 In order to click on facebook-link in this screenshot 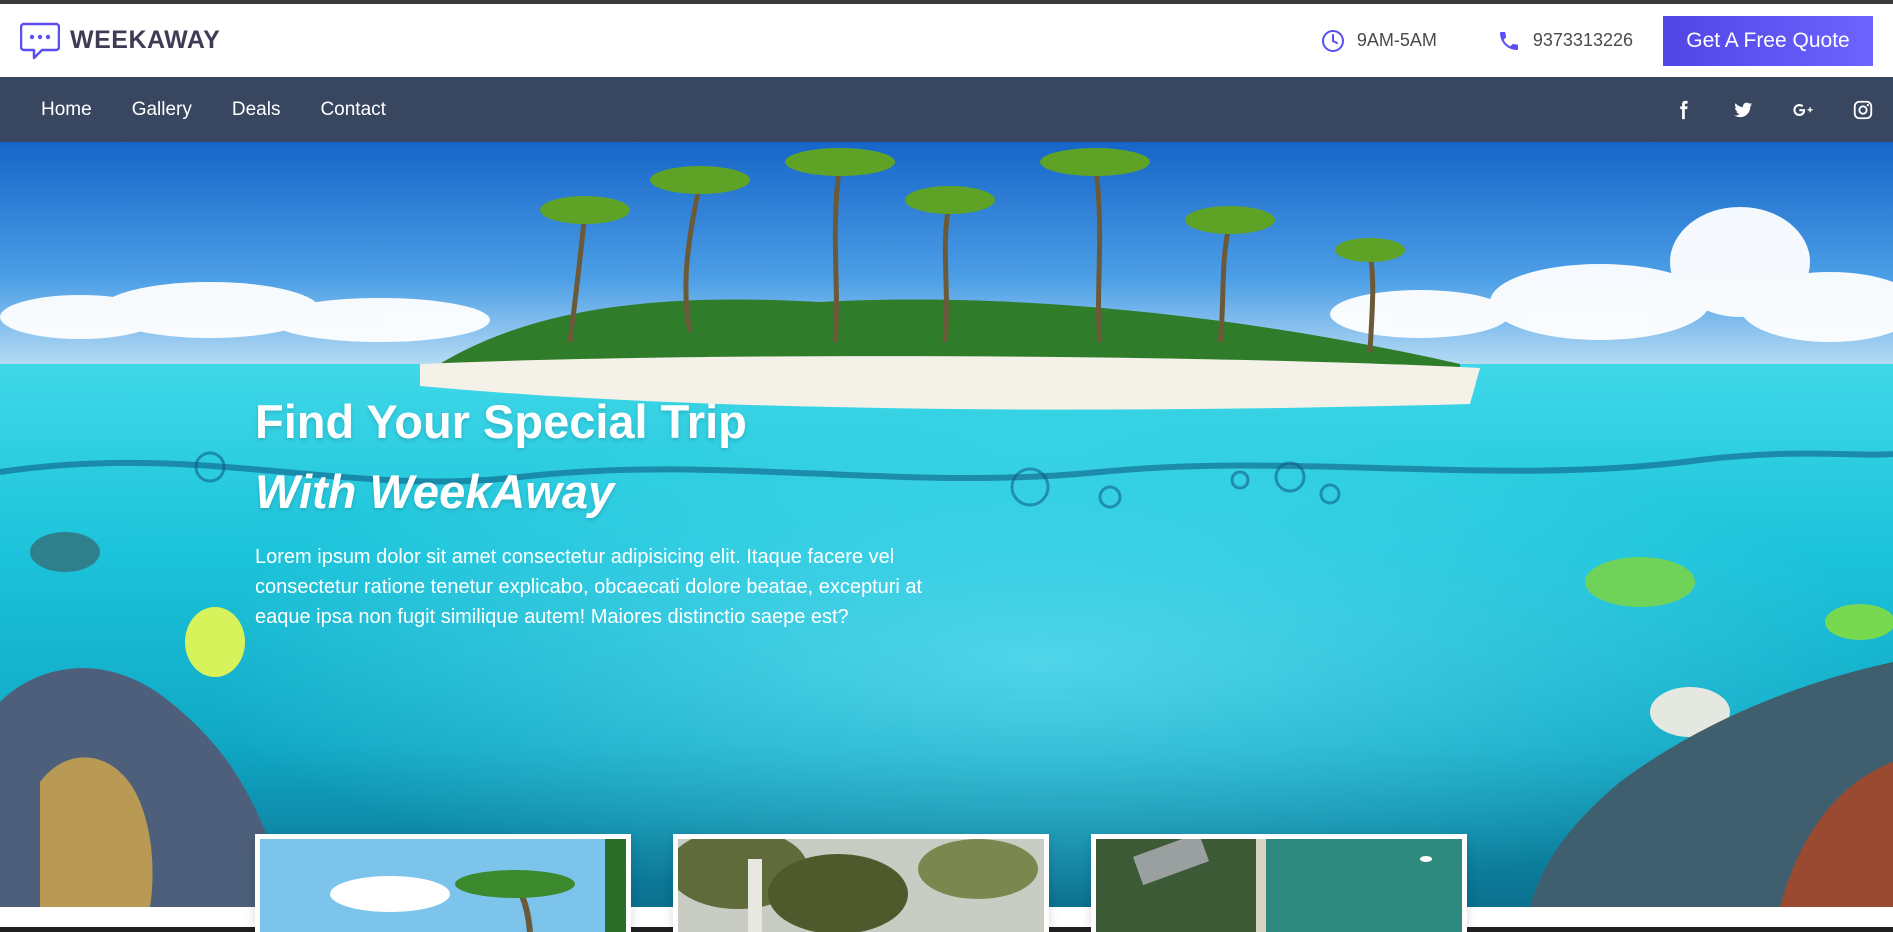, I will do `click(1683, 110)`.